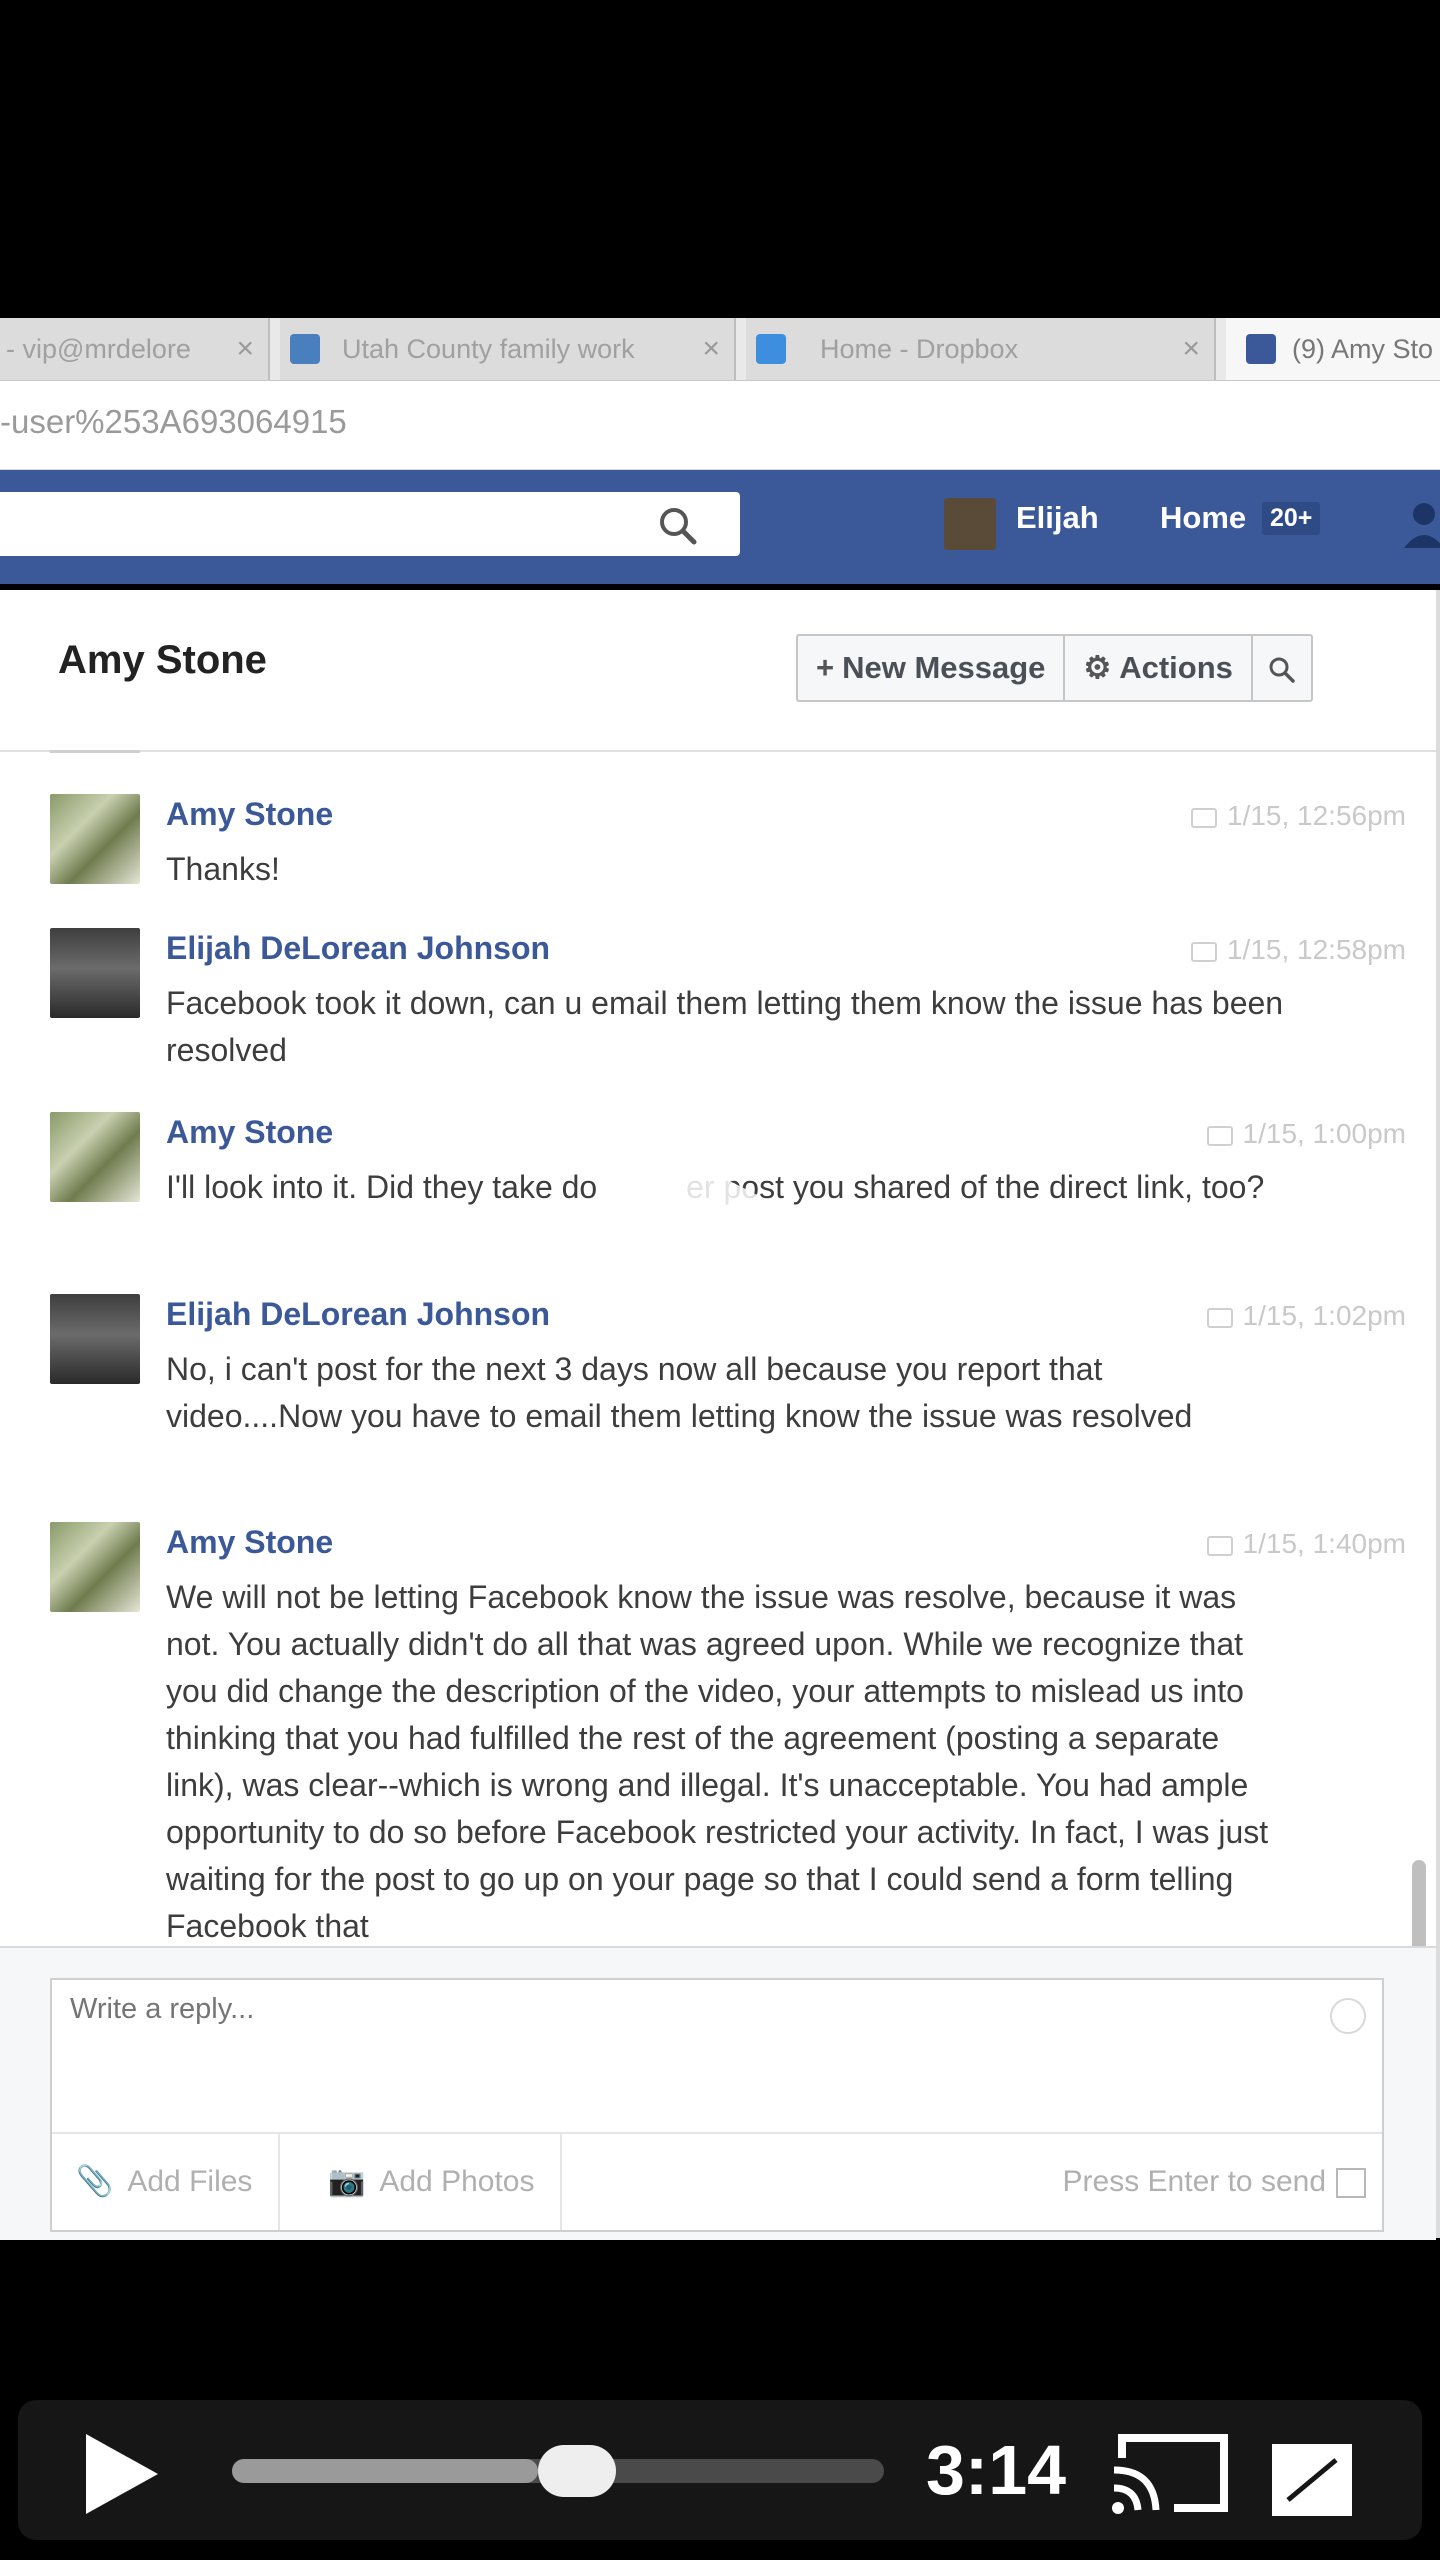 Image resolution: width=1440 pixels, height=2560 pixels. I want to click on actions-label: Actions, so click(1176, 667).